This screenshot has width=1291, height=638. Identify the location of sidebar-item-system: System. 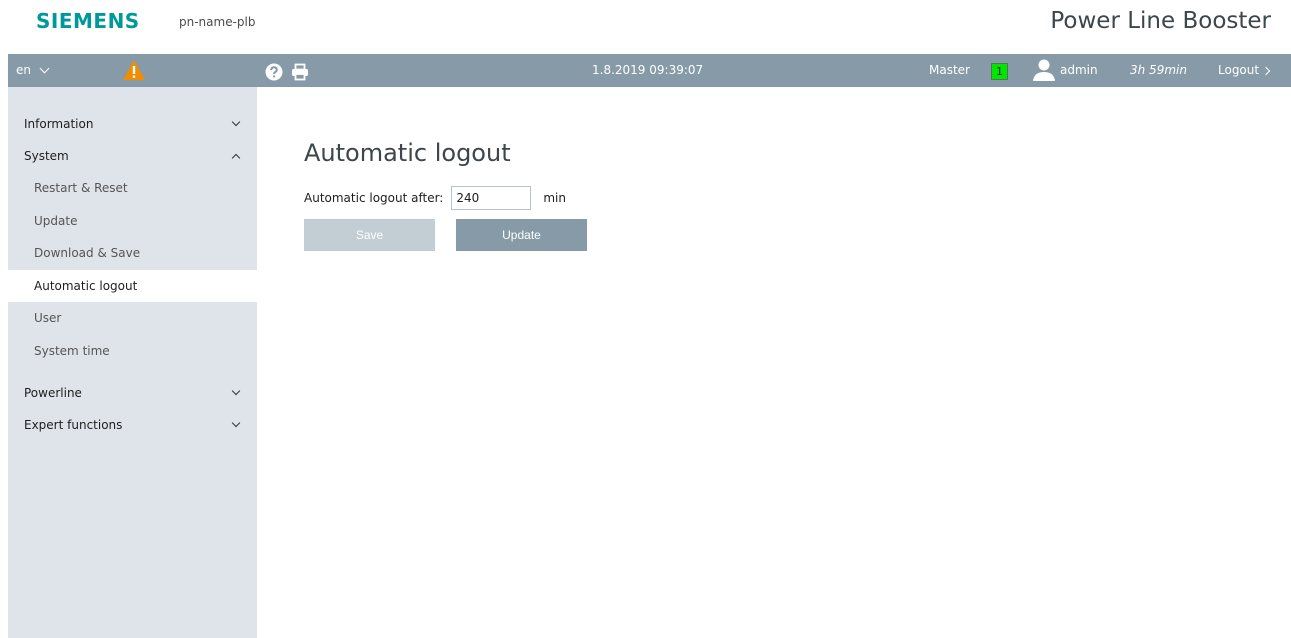
(132, 156).